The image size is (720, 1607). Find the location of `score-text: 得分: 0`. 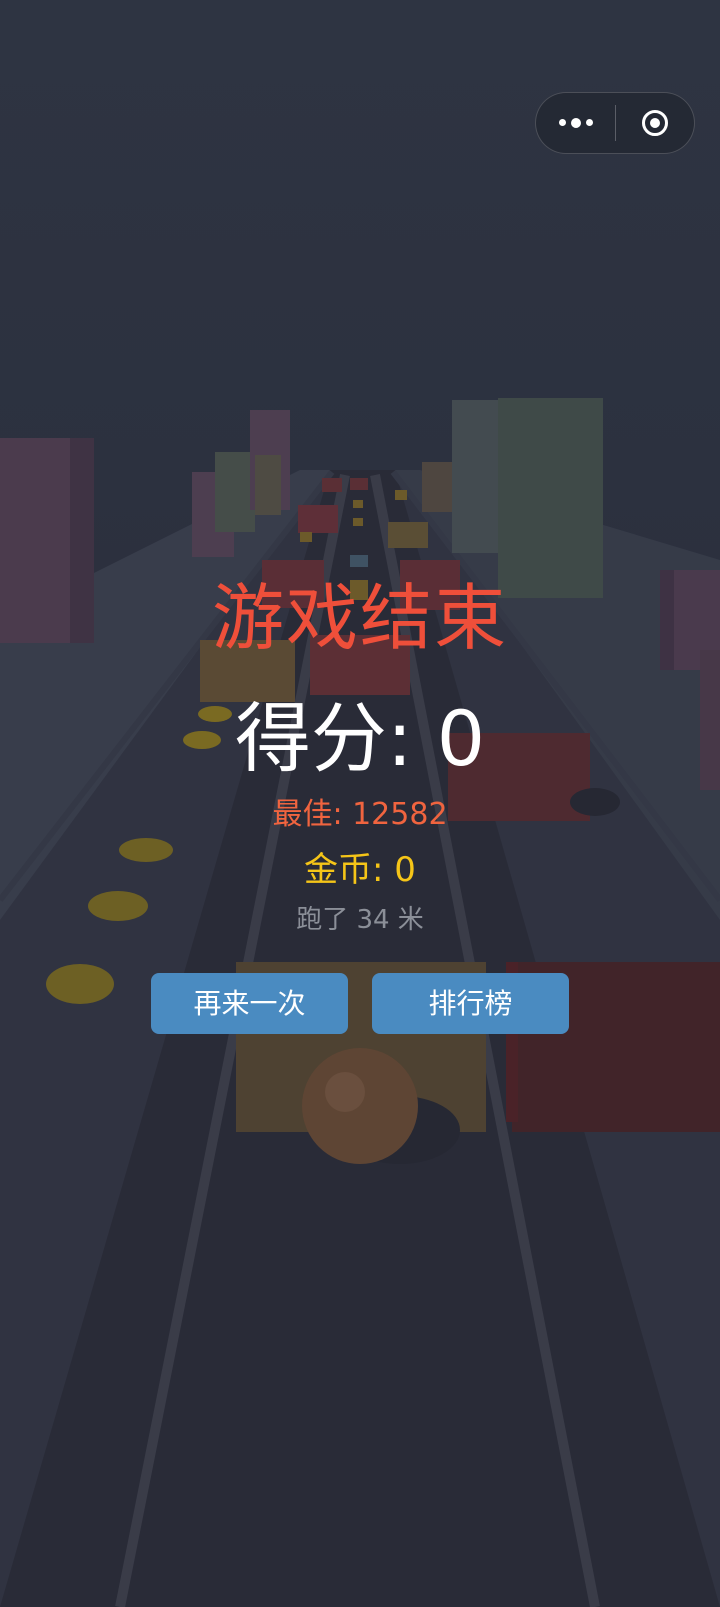

score-text: 得分: 0 is located at coordinates (360, 738).